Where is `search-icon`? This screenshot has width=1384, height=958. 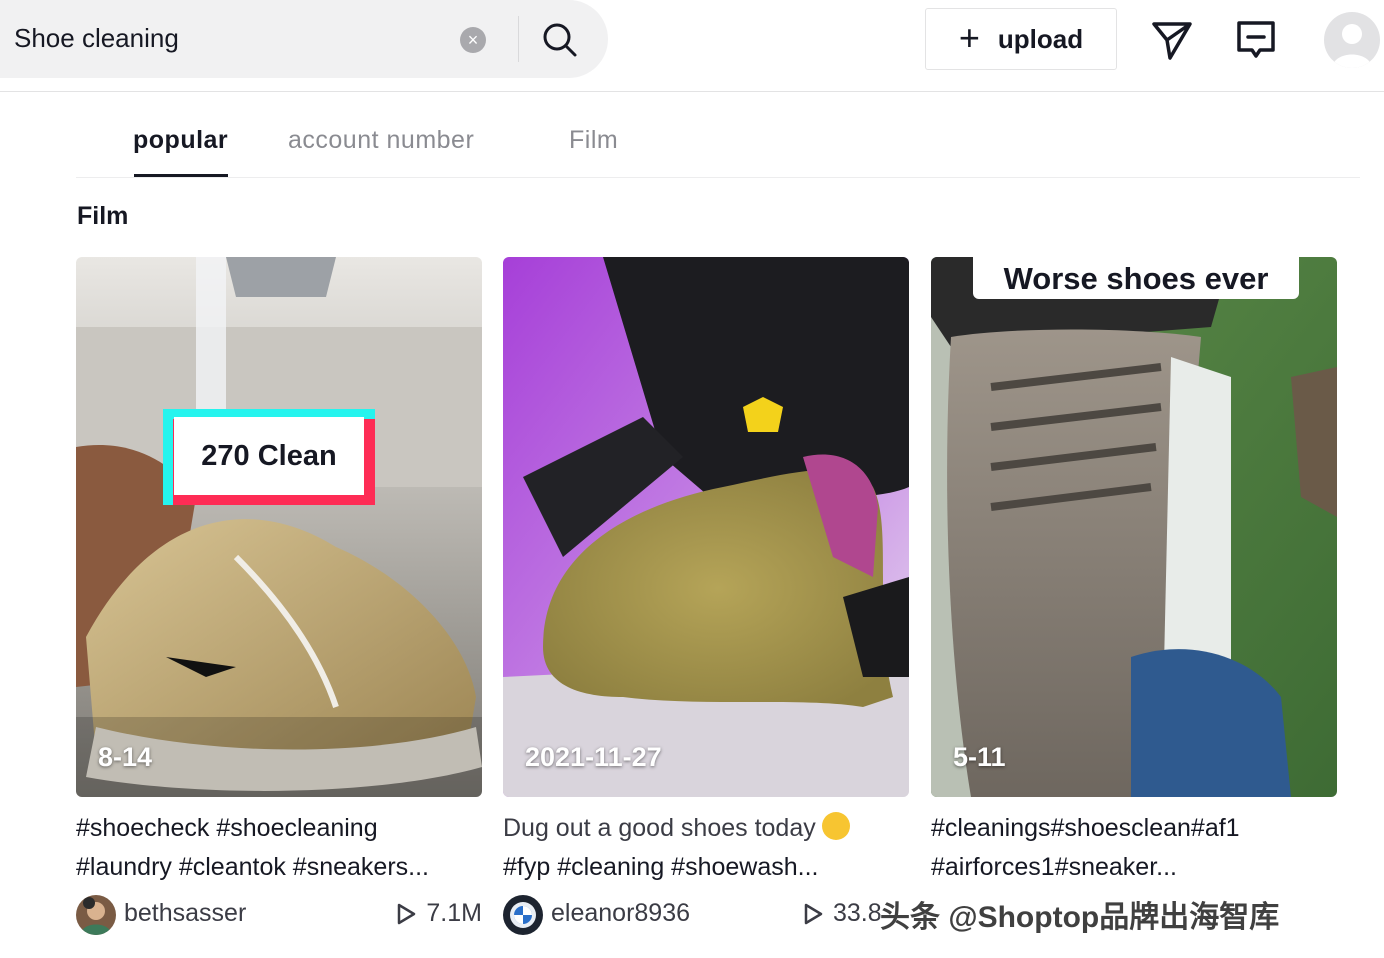 search-icon is located at coordinates (560, 40).